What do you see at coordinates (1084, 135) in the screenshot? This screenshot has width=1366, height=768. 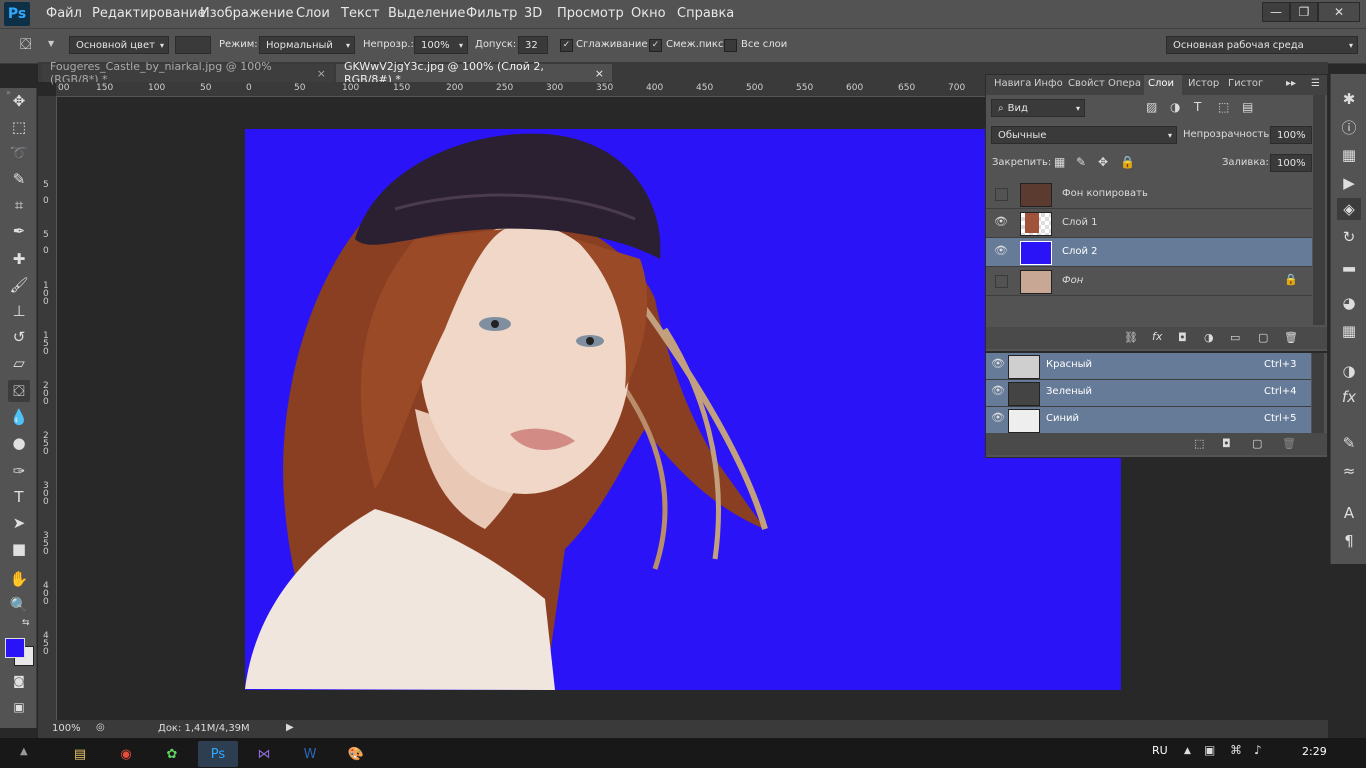 I see `blend-mode-select: Обычные ▾` at bounding box center [1084, 135].